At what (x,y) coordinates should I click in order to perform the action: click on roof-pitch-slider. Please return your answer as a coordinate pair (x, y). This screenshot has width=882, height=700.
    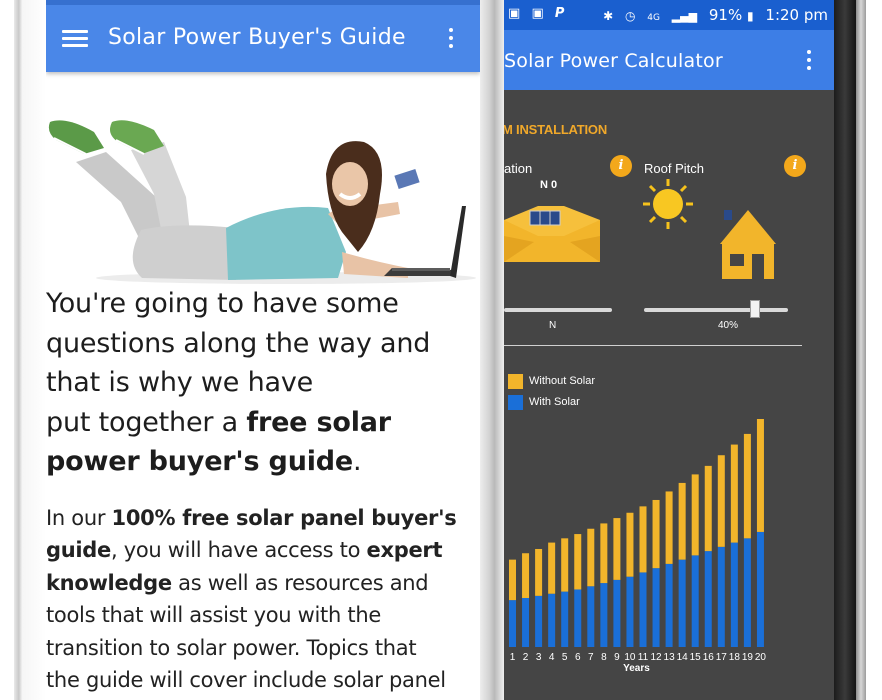
    Looking at the image, I should click on (716, 310).